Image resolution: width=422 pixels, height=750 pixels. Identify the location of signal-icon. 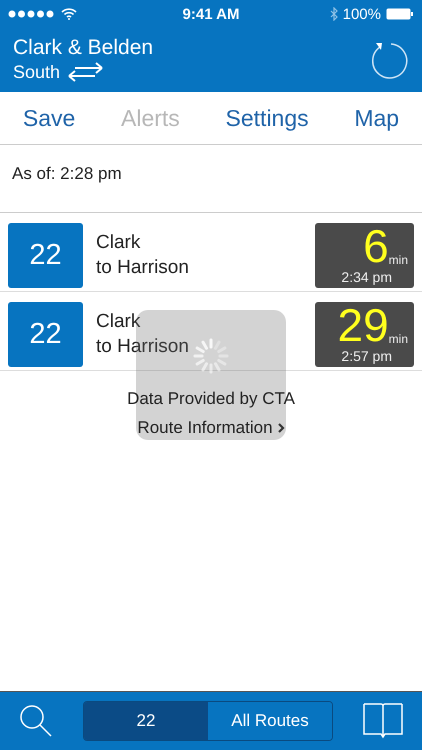
(32, 14).